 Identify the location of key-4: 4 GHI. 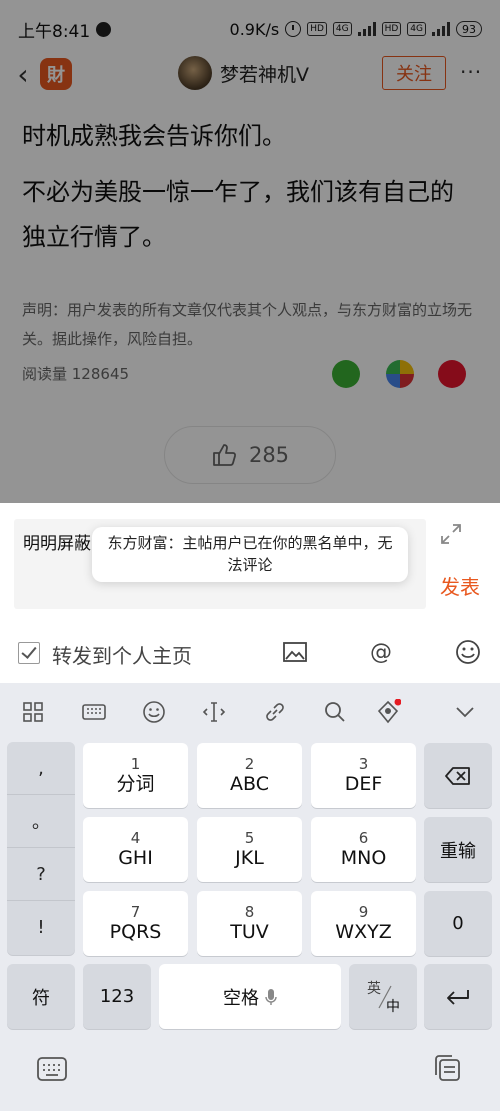
(135, 849).